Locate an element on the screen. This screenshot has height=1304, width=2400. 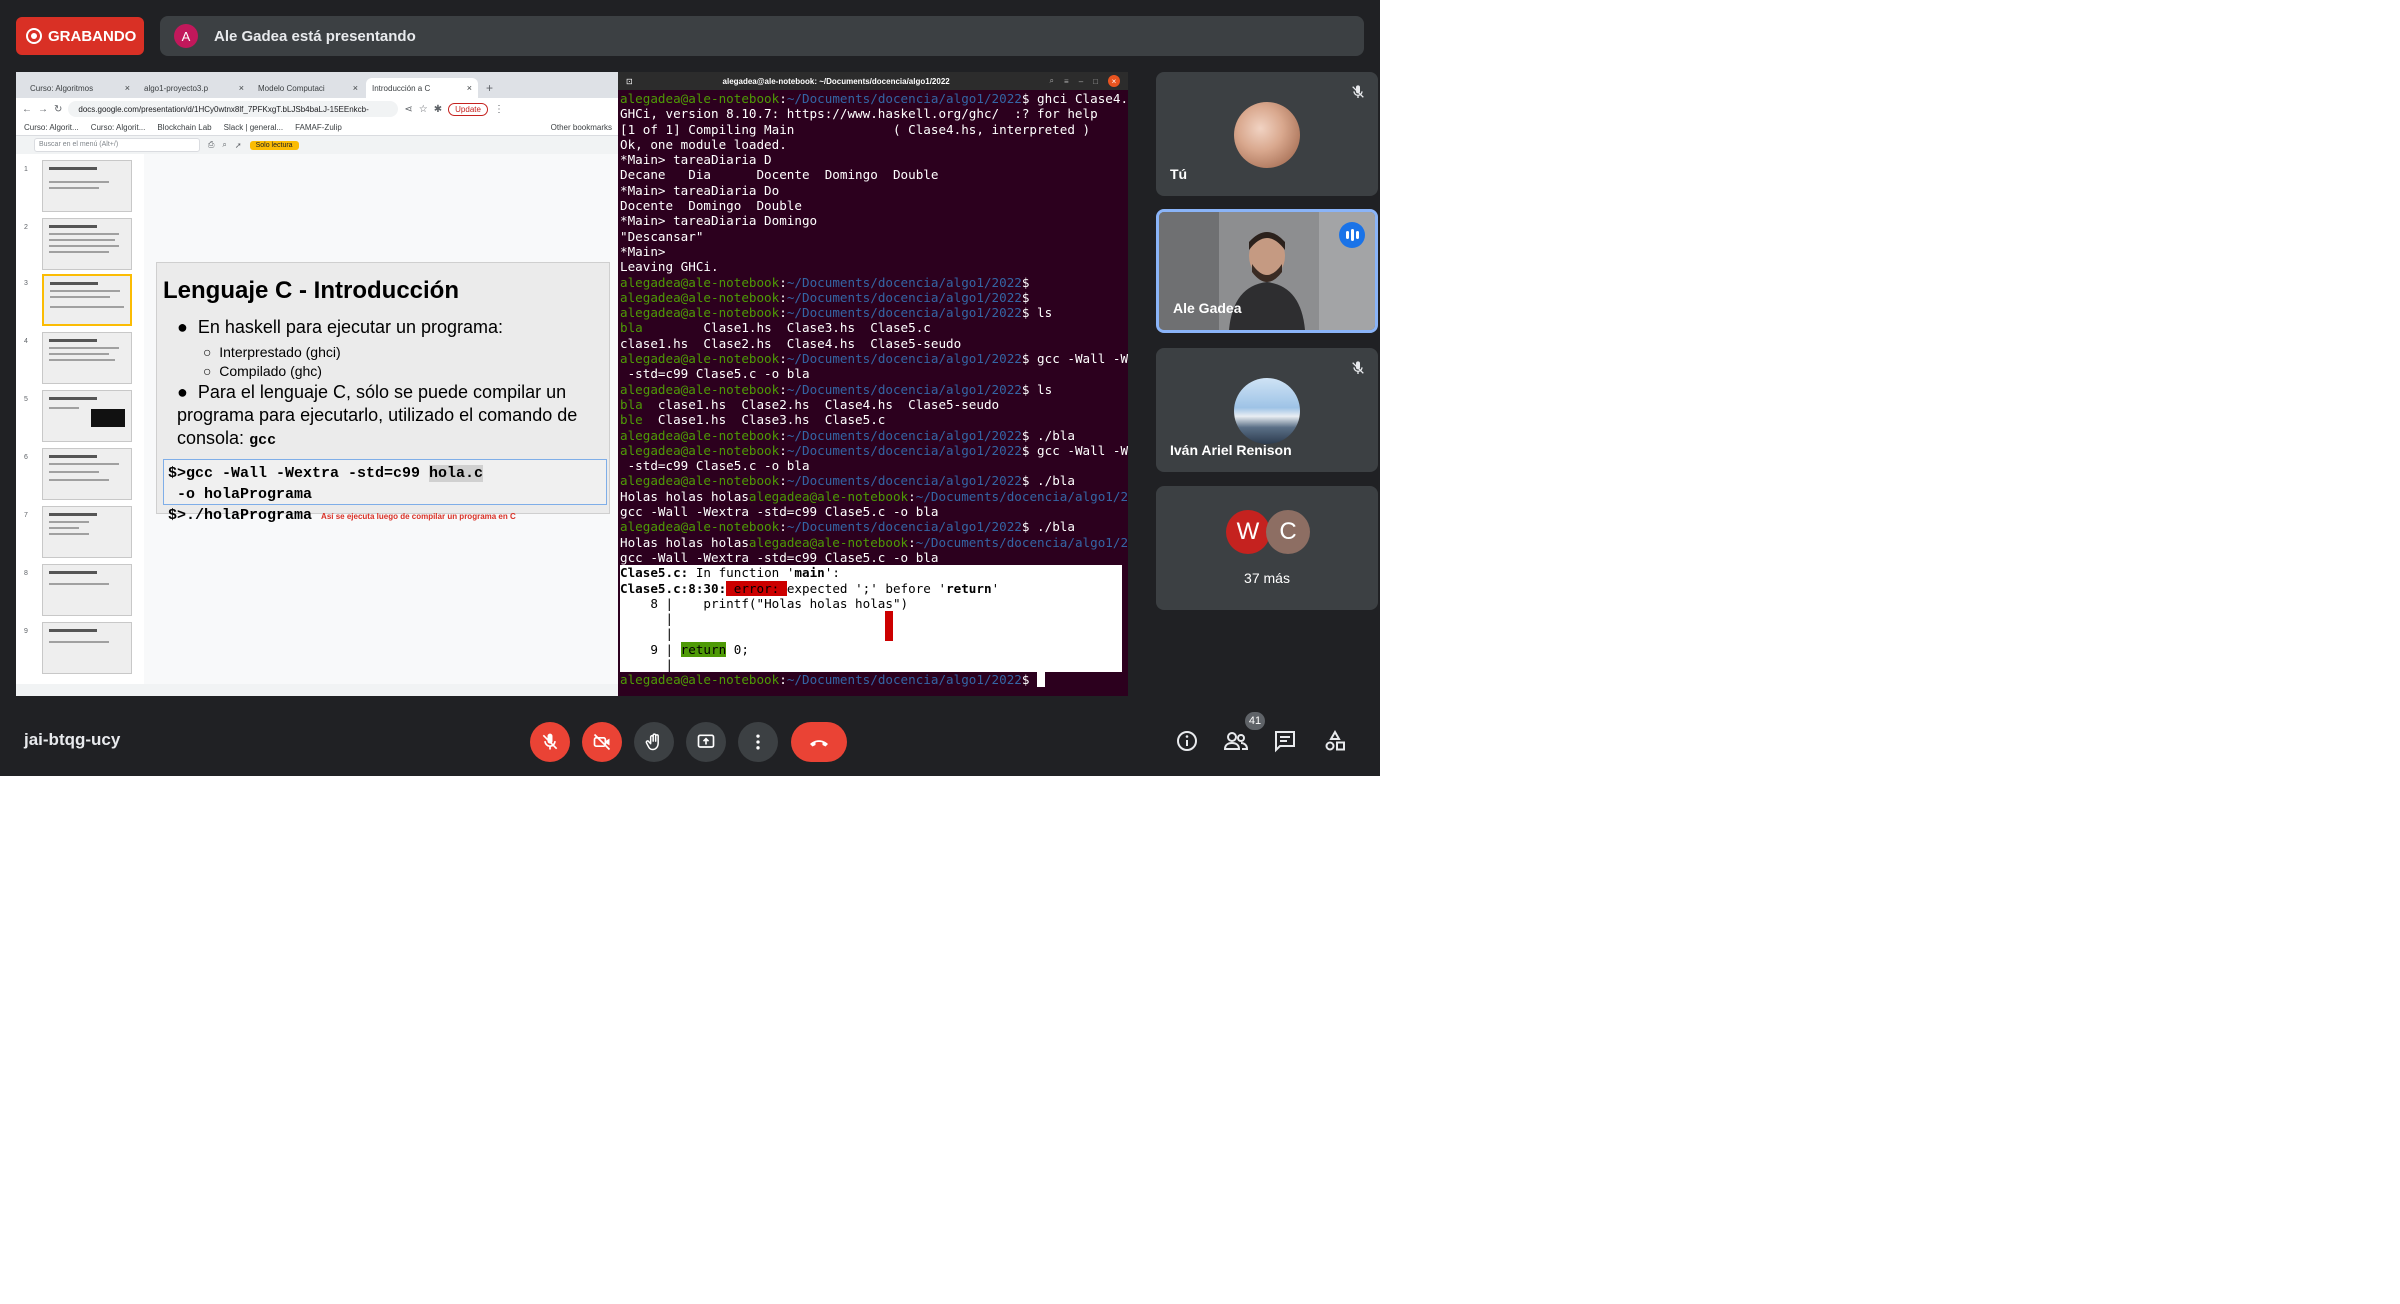
back-icon: ← is located at coordinates (27, 109).